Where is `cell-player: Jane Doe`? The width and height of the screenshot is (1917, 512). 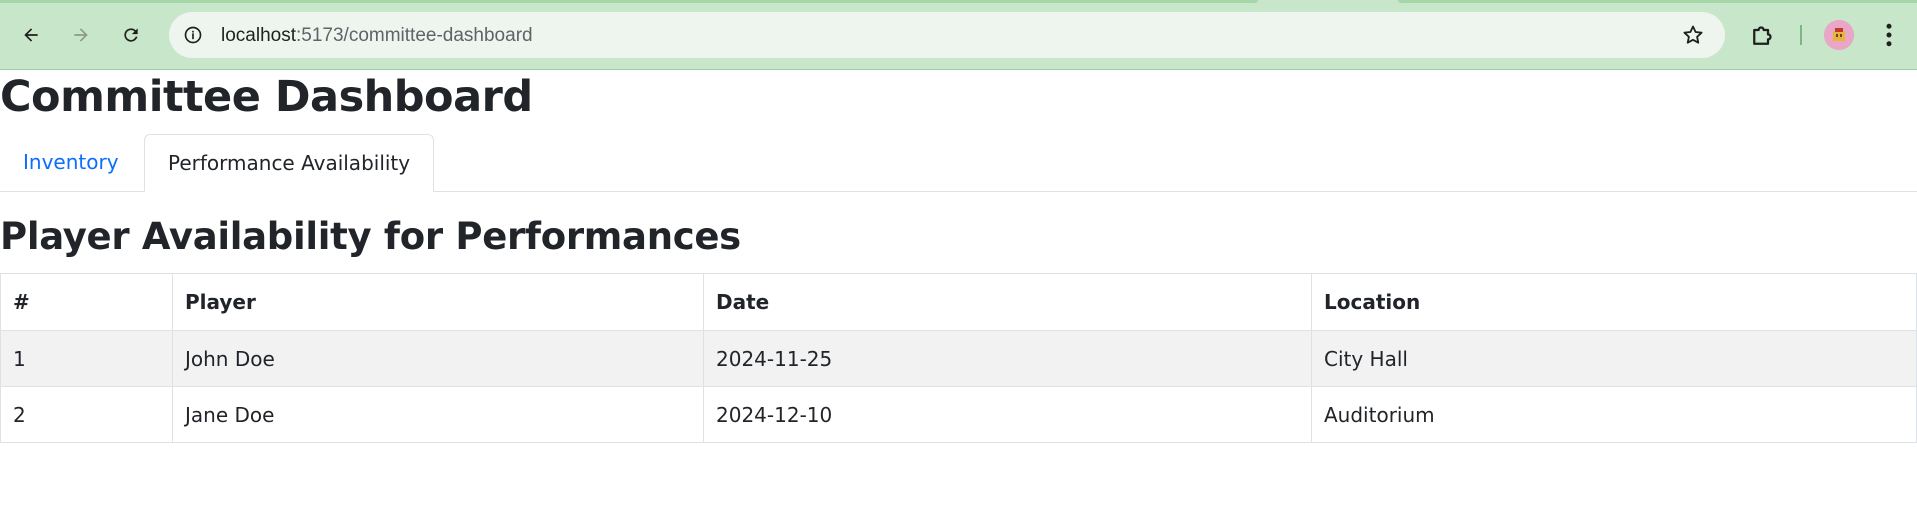 cell-player: Jane Doe is located at coordinates (438, 414).